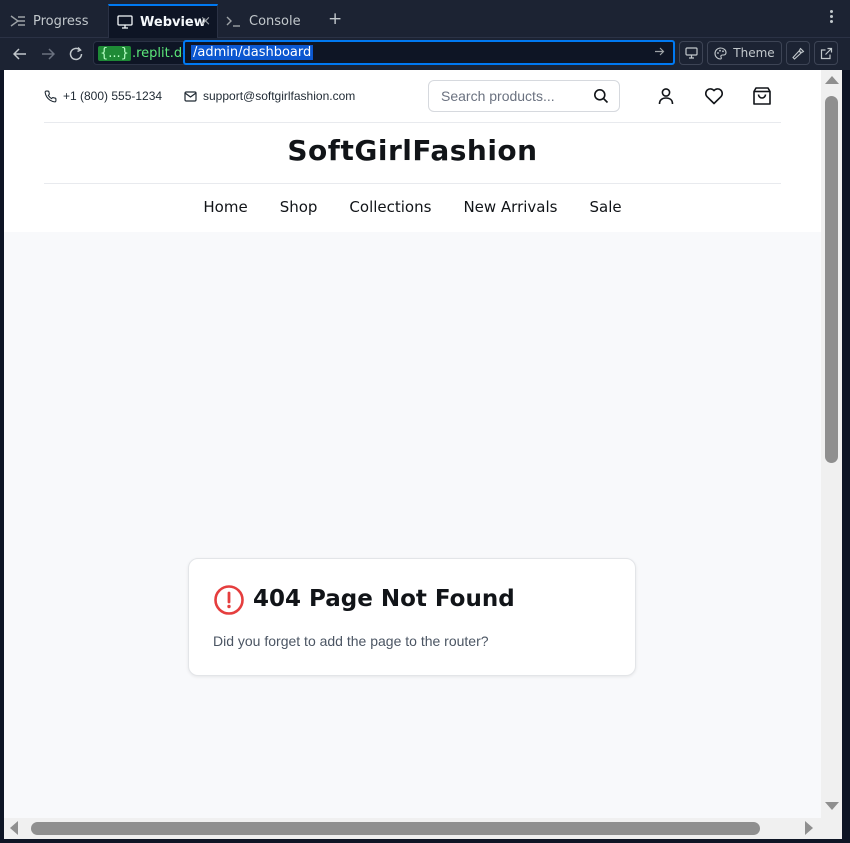 This screenshot has width=850, height=843. Describe the element at coordinates (299, 207) in the screenshot. I see `nav-shop: Shop` at that location.